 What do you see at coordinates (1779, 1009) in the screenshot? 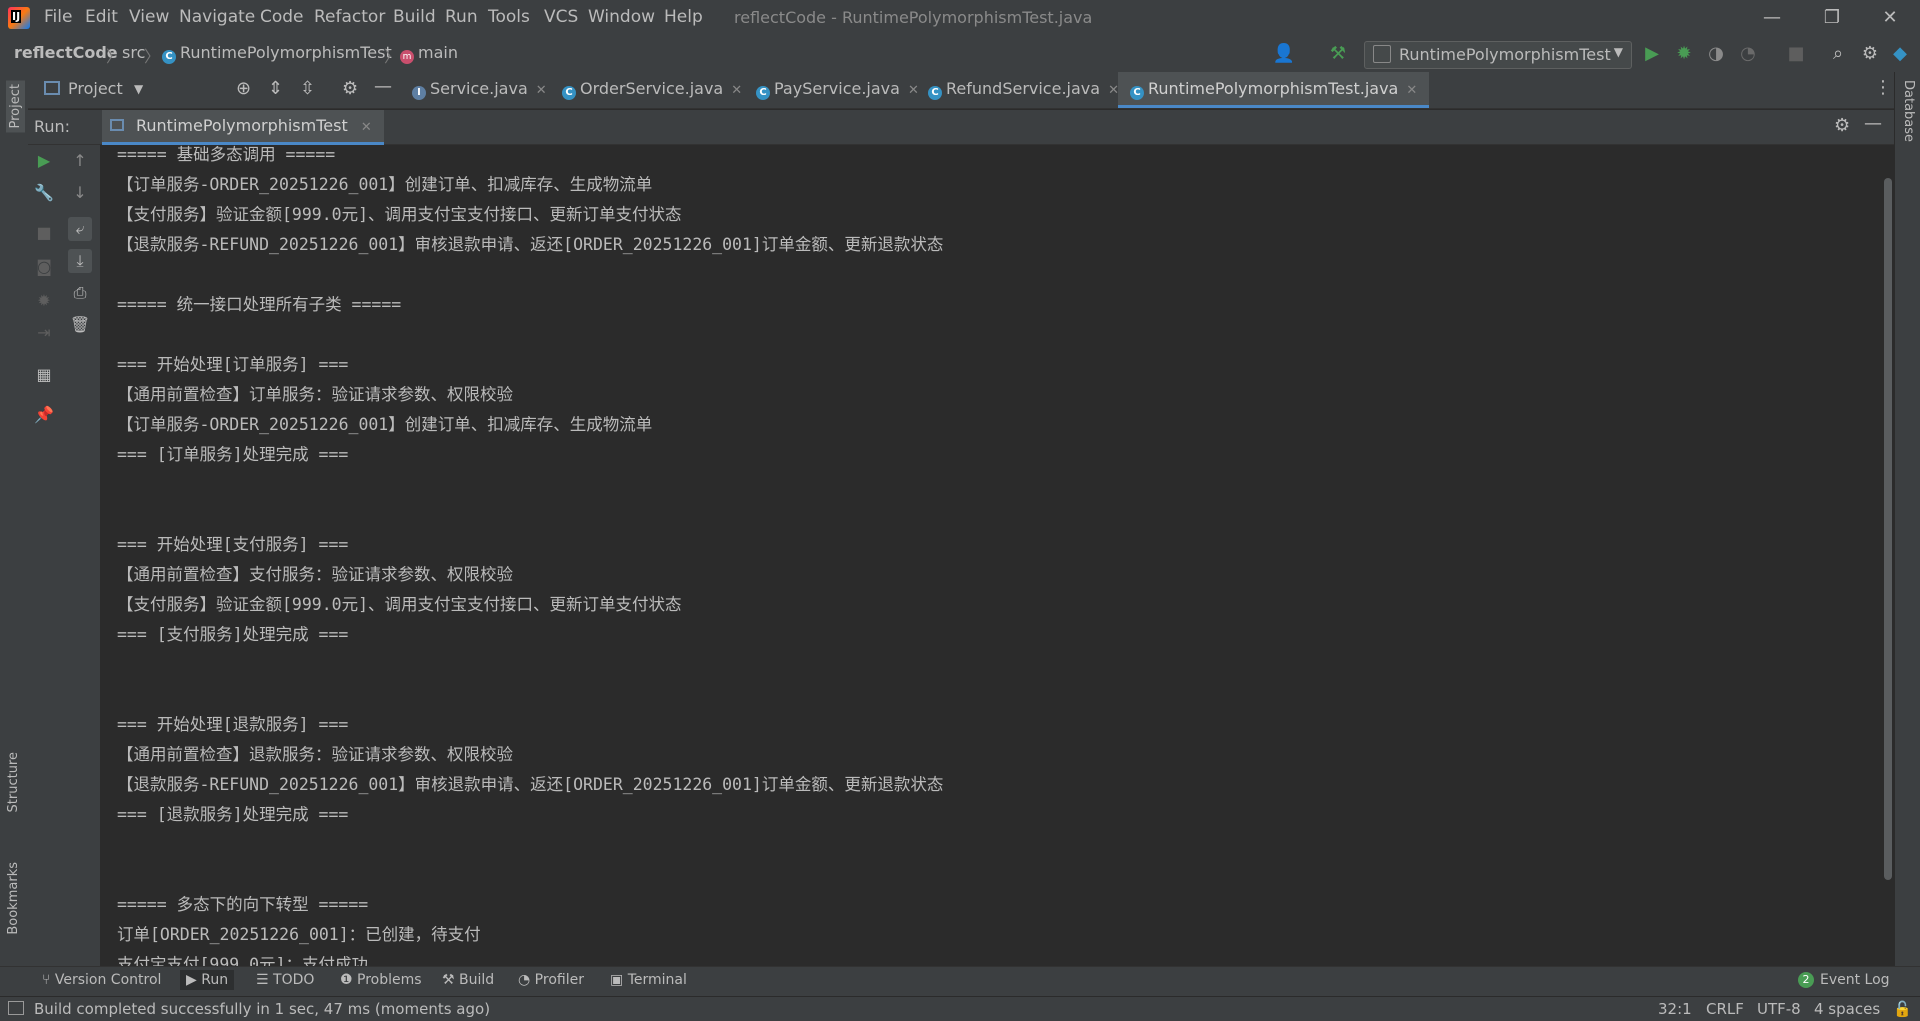
I see `file-encoding: UTF-8` at bounding box center [1779, 1009].